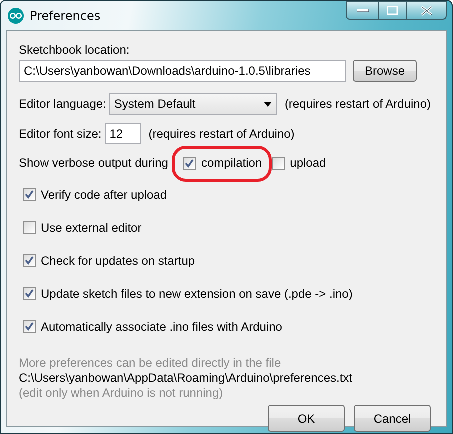  Describe the element at coordinates (65, 15) in the screenshot. I see `window-title: Preferences` at that location.